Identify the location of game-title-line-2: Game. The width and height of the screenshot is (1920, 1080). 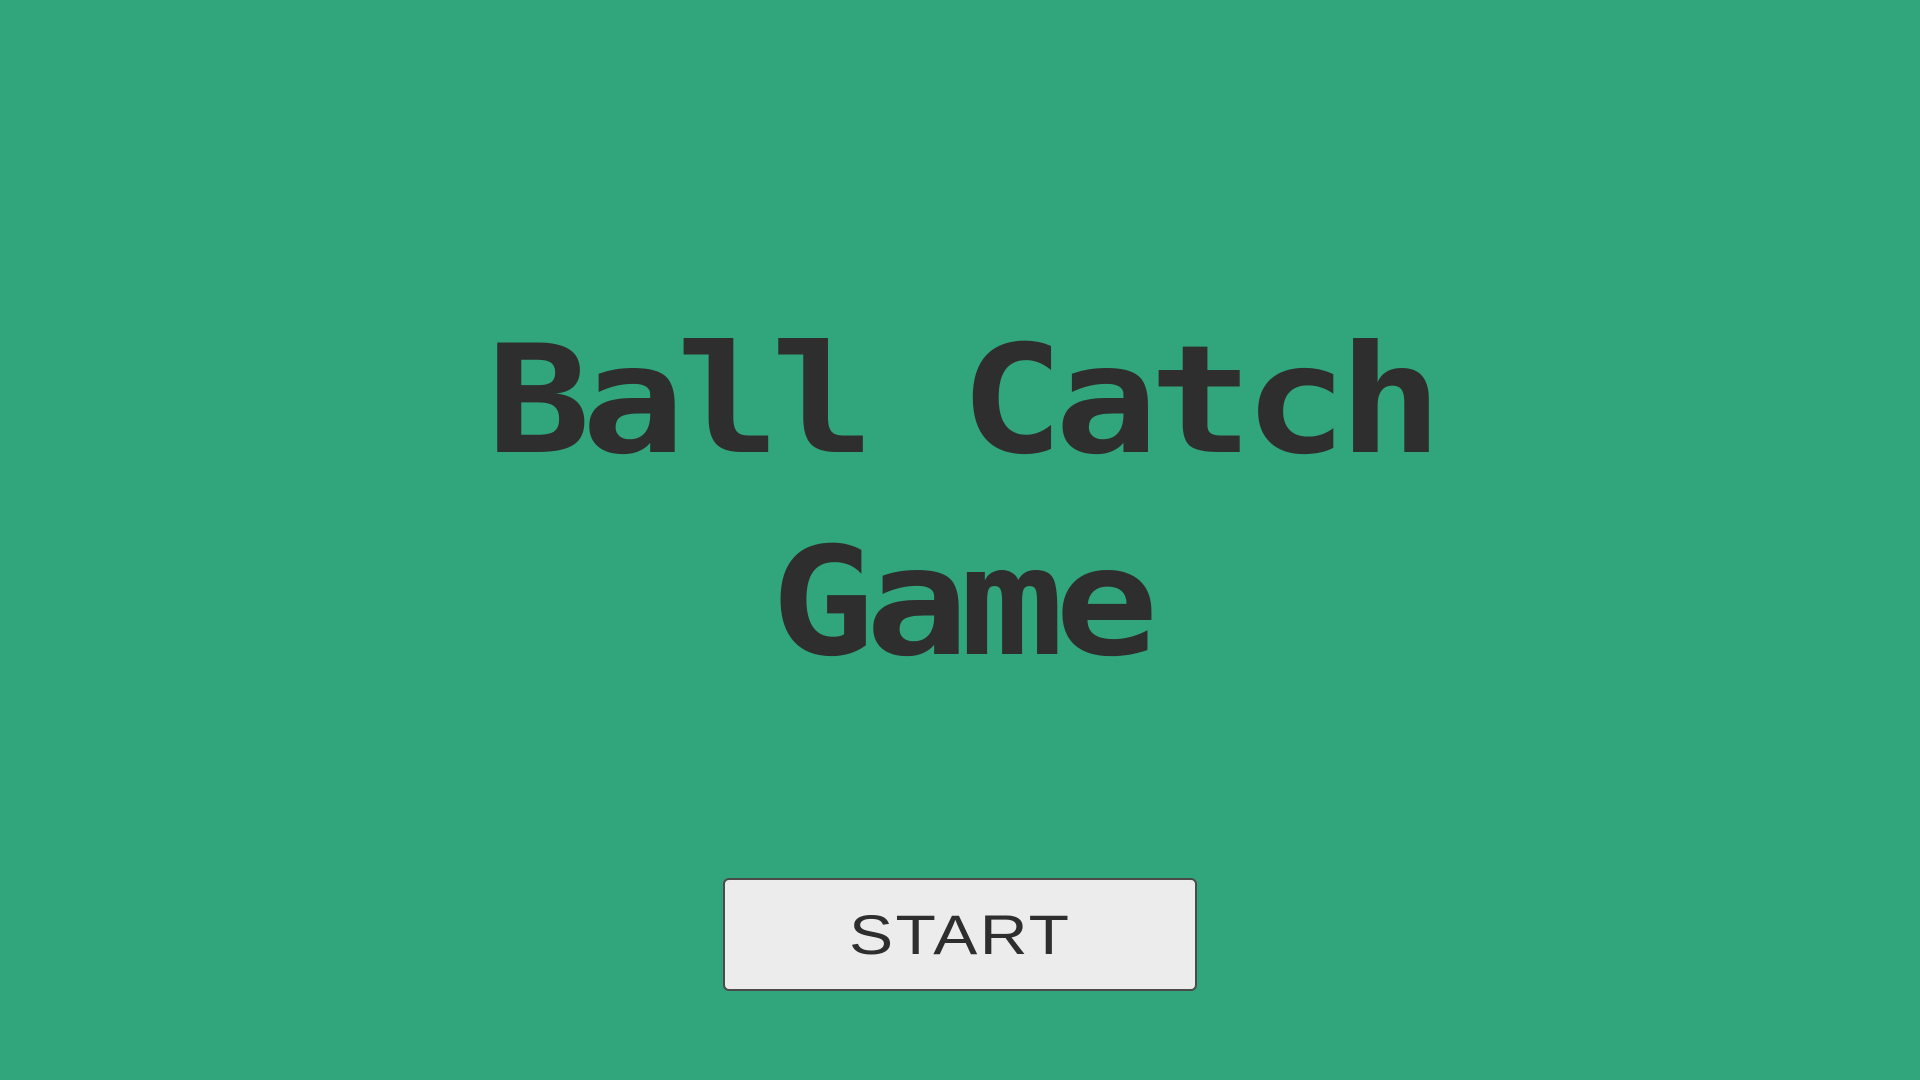
(964, 603).